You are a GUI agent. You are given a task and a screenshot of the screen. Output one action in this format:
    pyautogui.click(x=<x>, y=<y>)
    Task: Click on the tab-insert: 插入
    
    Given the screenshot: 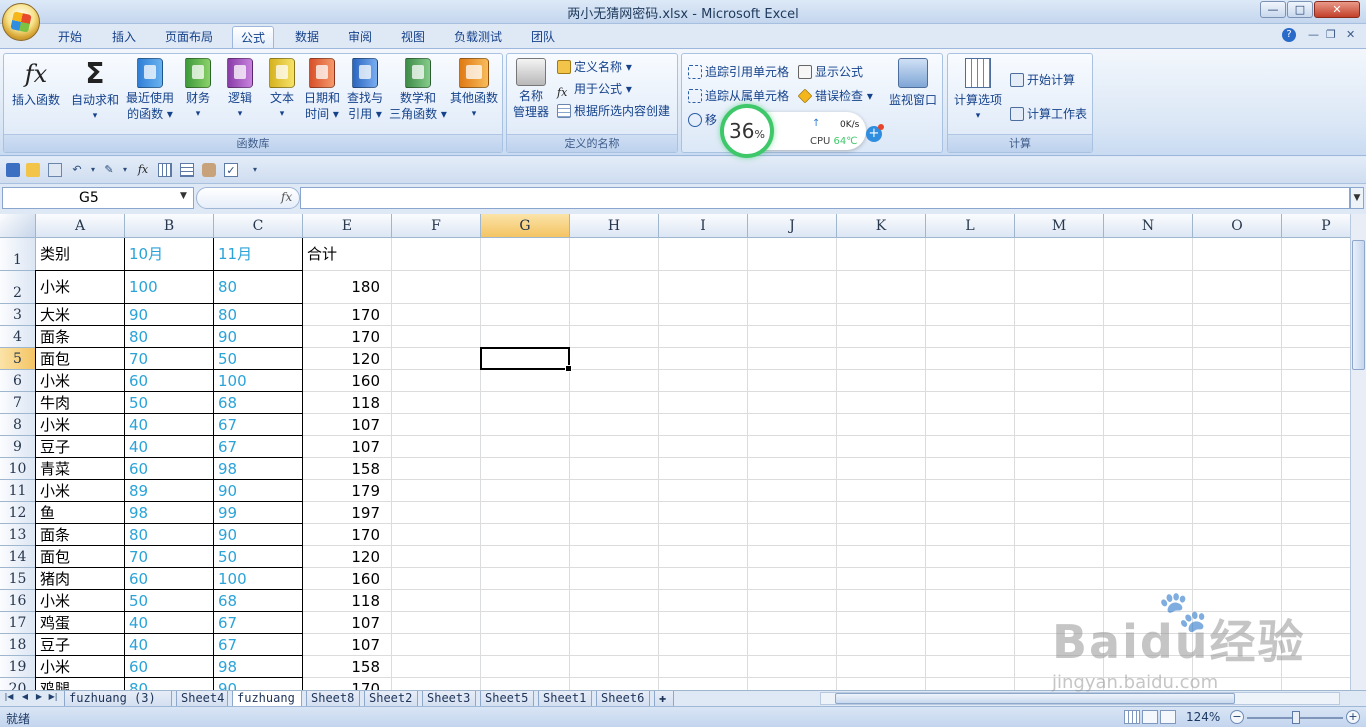 What is the action you would take?
    pyautogui.click(x=124, y=37)
    